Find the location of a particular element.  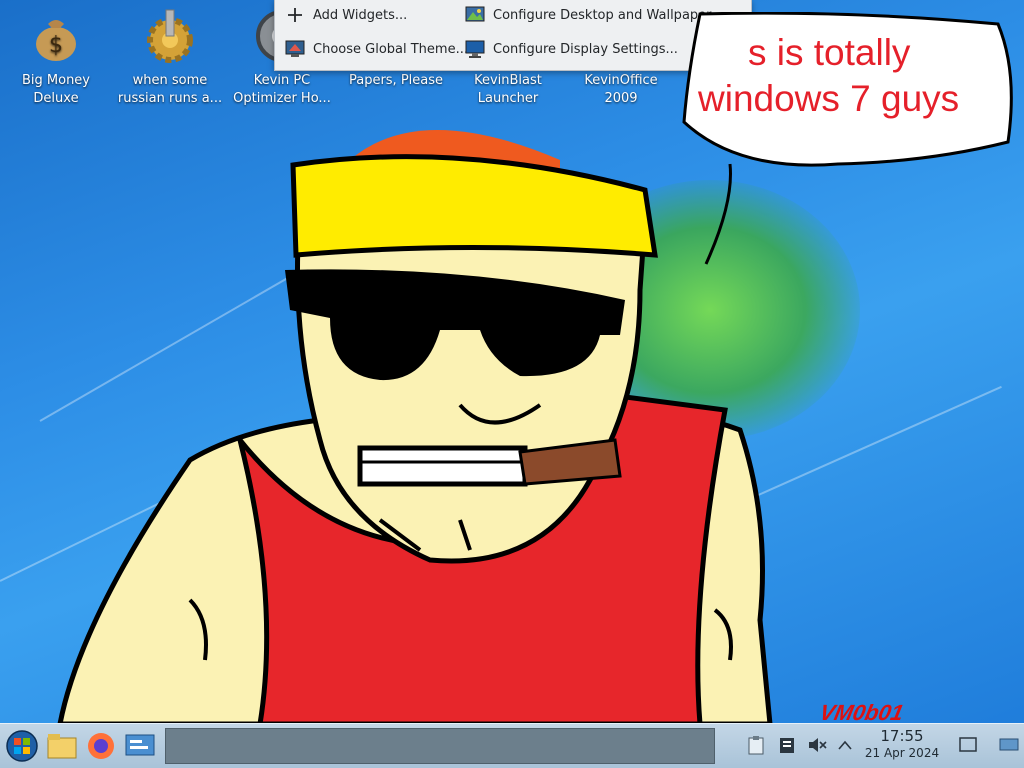

desktop-icon-big-money-deluxe: $ Big Money Deluxe is located at coordinates (56, 58).